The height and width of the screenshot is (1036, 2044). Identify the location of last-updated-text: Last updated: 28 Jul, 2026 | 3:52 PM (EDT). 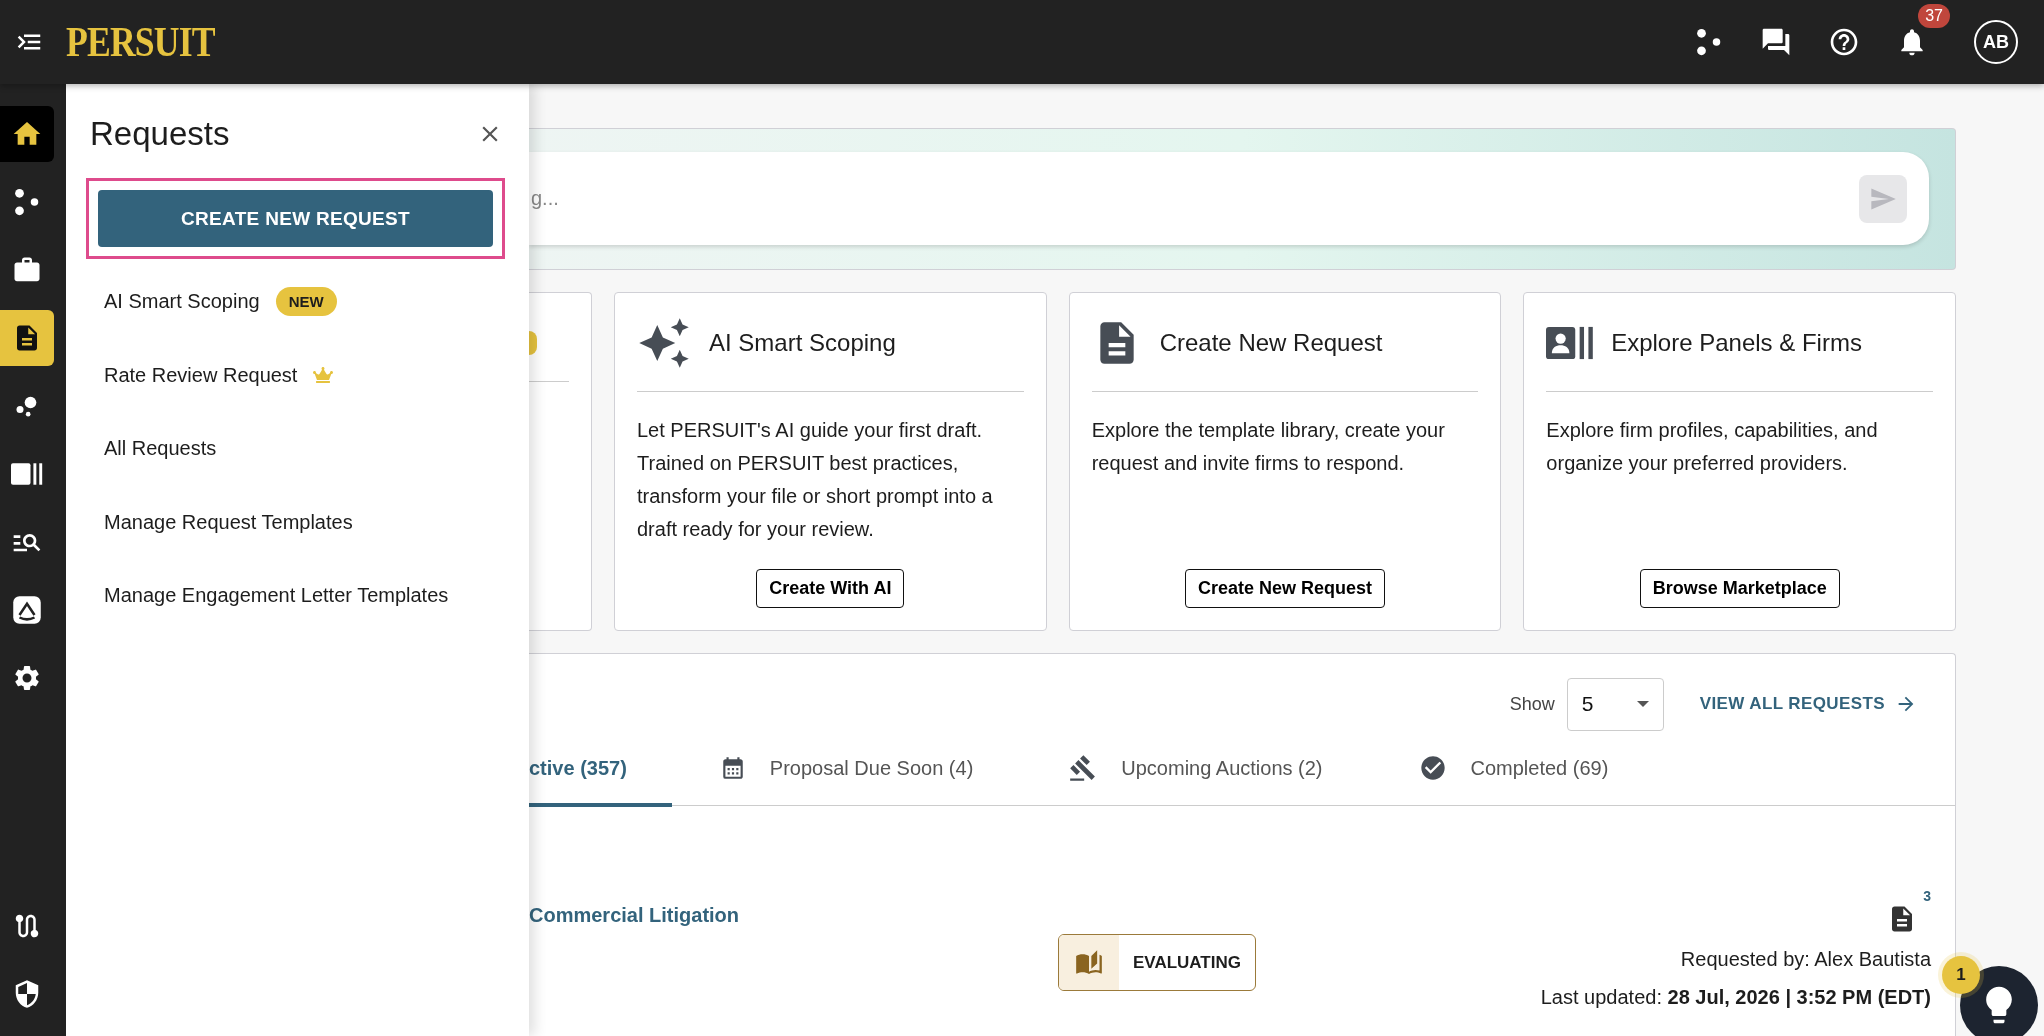
(1735, 997).